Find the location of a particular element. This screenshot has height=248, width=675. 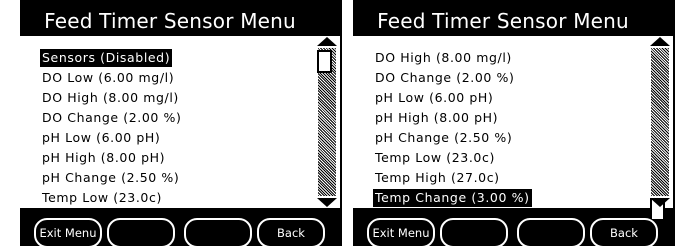

menu-item-label: Temp High (27.0c) is located at coordinates (437, 177).